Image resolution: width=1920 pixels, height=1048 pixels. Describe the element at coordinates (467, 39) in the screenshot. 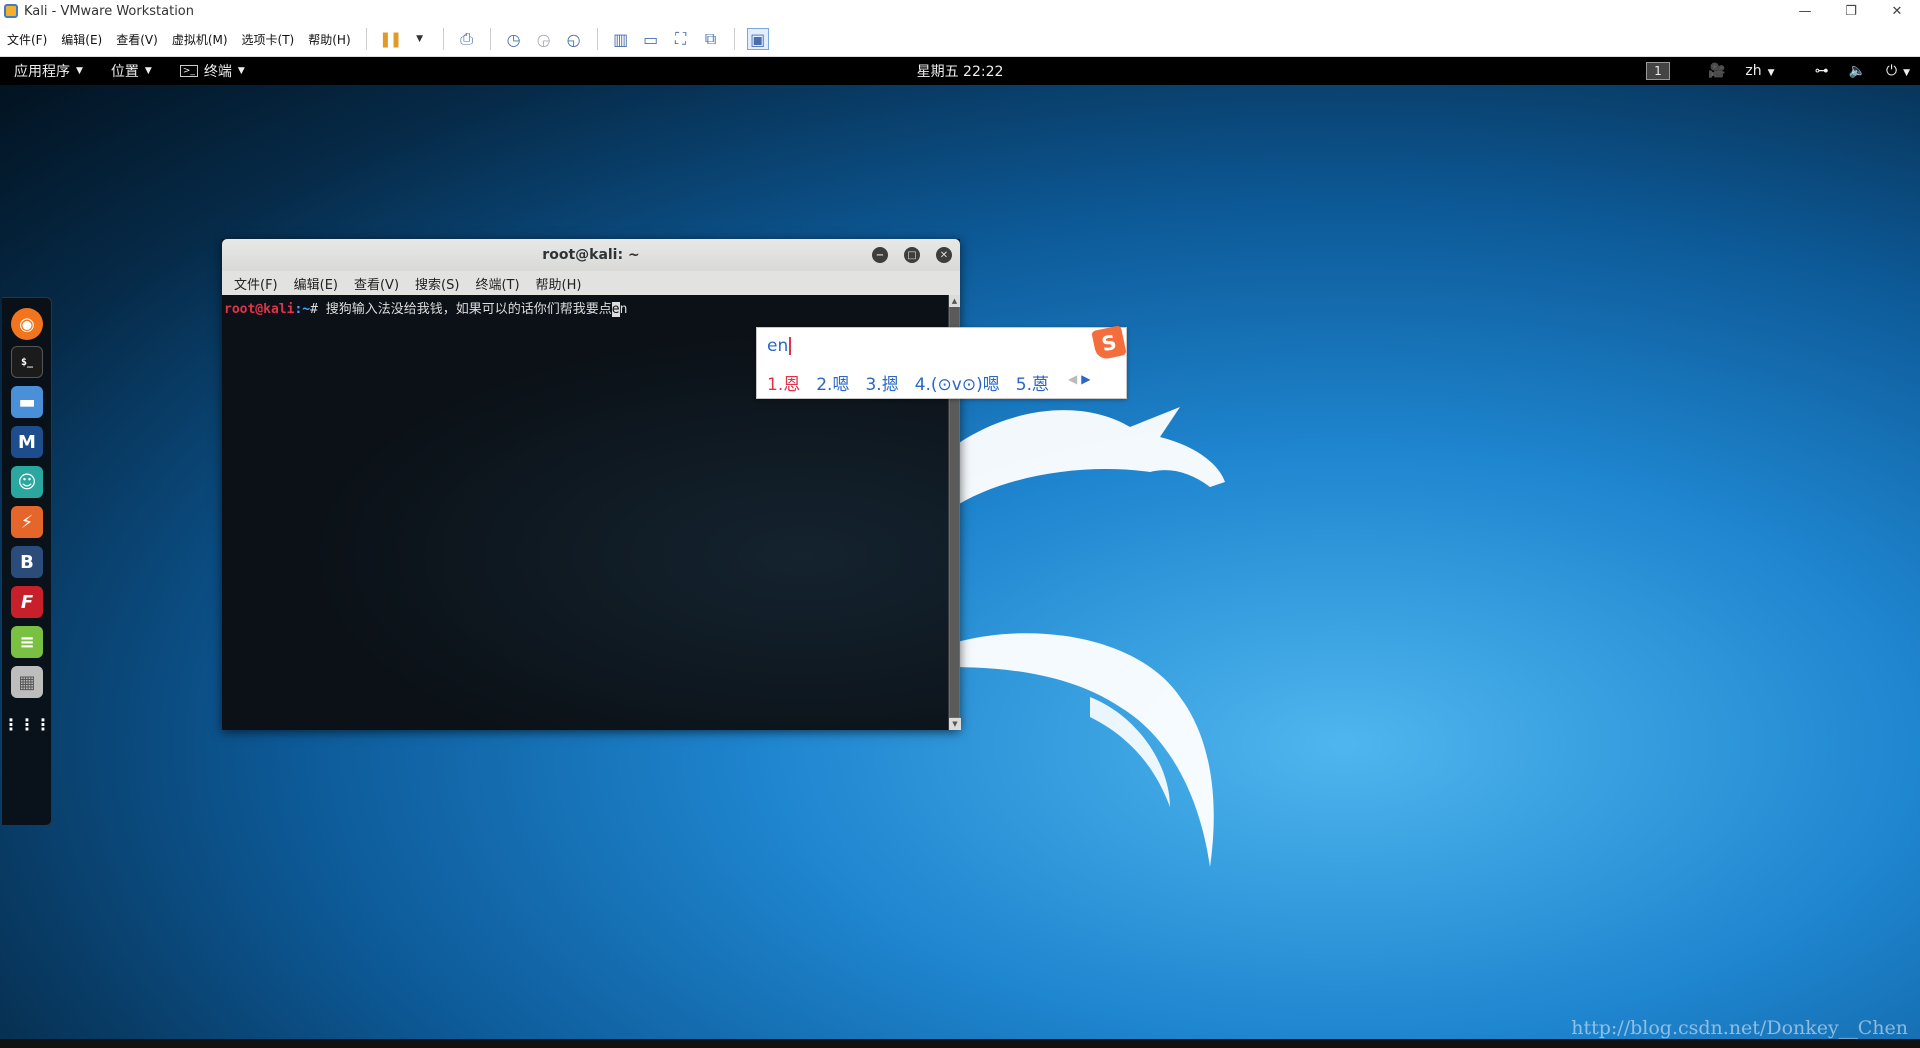

I see `send-keys-icon: ⎙` at that location.